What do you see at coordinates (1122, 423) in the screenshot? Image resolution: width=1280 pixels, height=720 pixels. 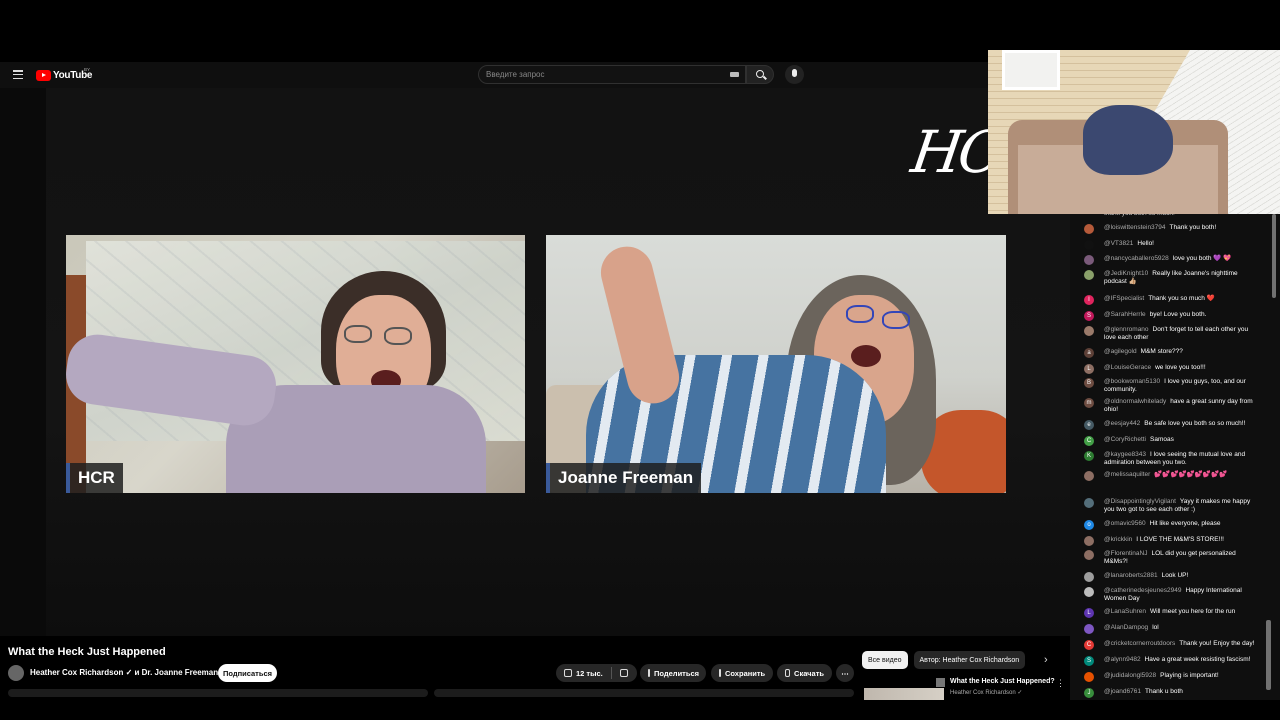 I see `chat-author: @eesjay442` at bounding box center [1122, 423].